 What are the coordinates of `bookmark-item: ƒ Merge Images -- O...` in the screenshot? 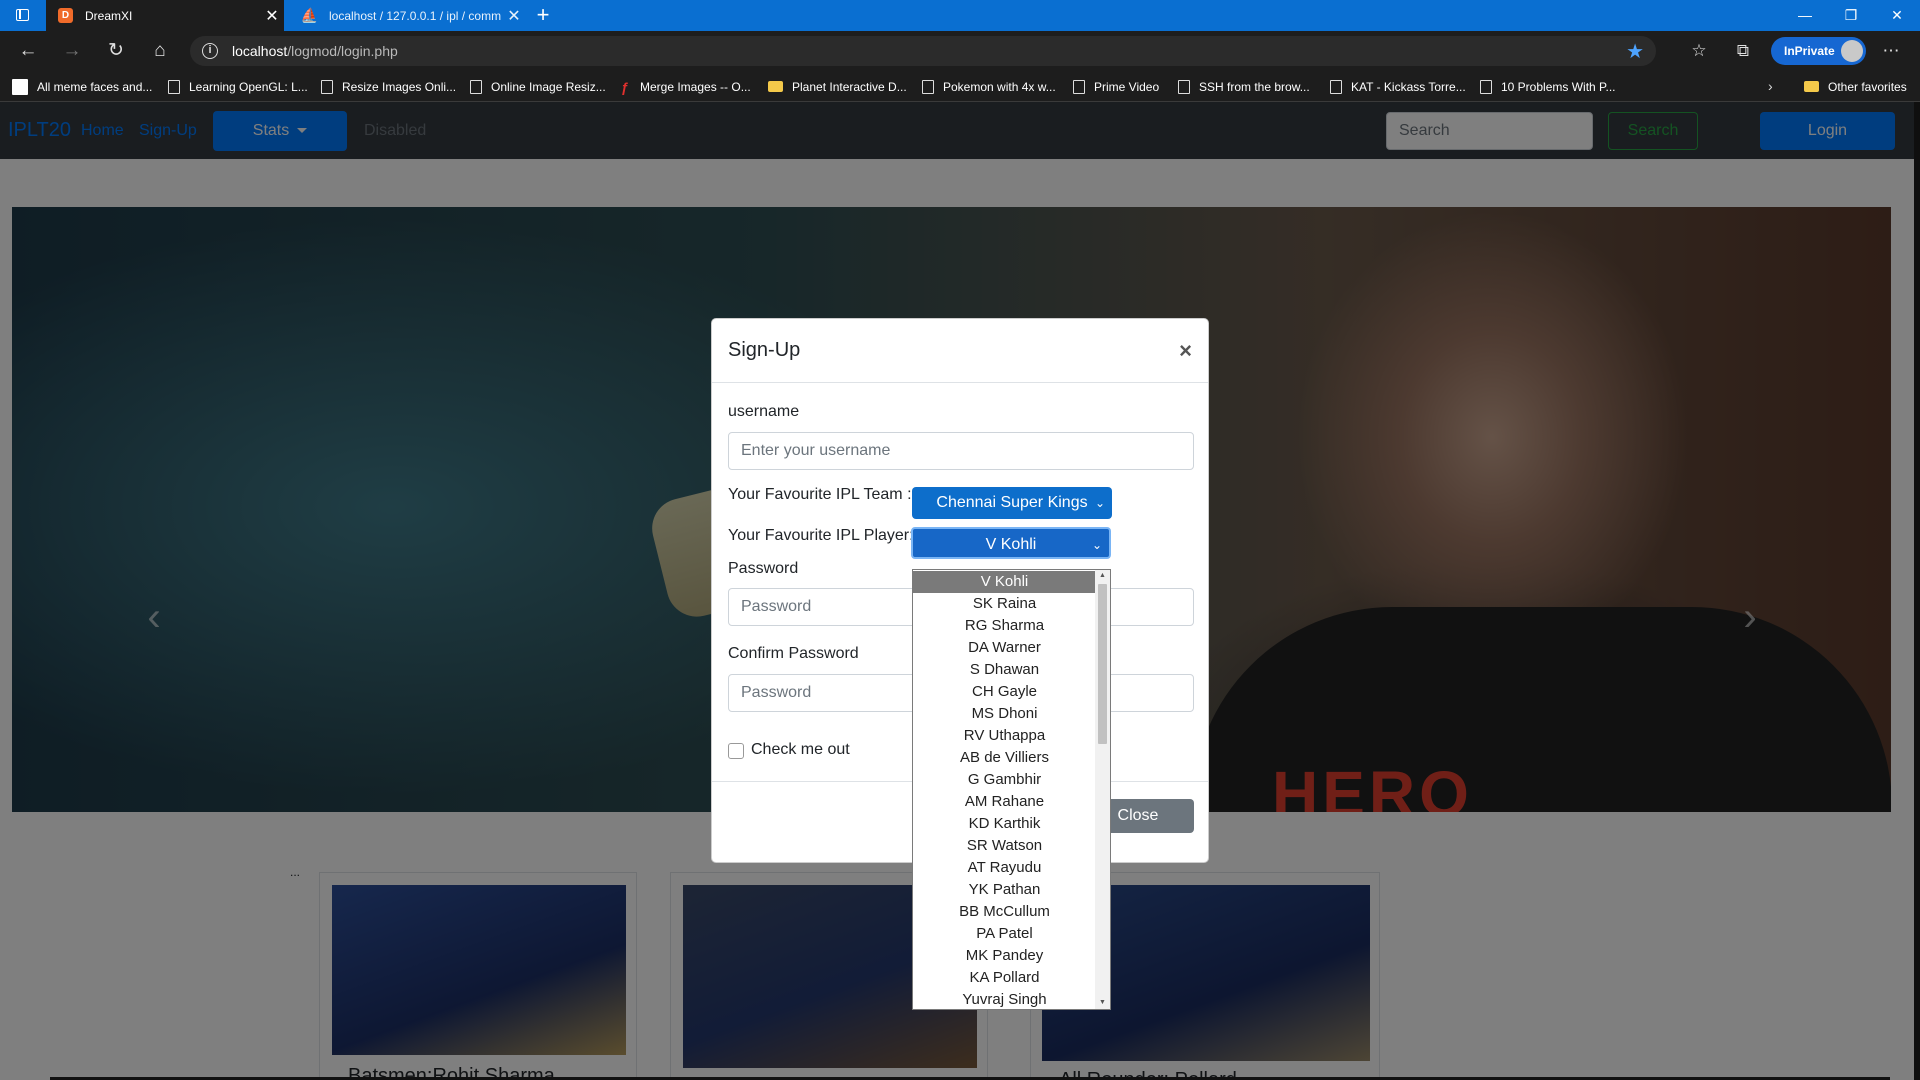 It's located at (686, 86).